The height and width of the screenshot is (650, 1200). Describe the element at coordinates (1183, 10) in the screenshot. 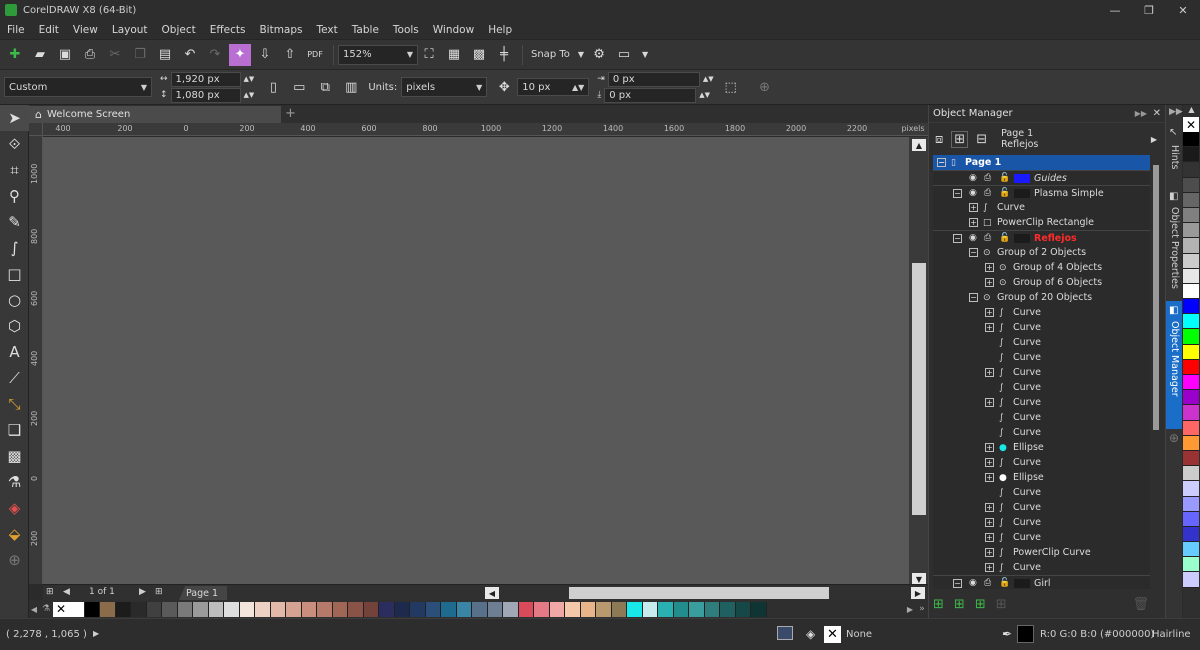

I see `close-button: ✕` at that location.